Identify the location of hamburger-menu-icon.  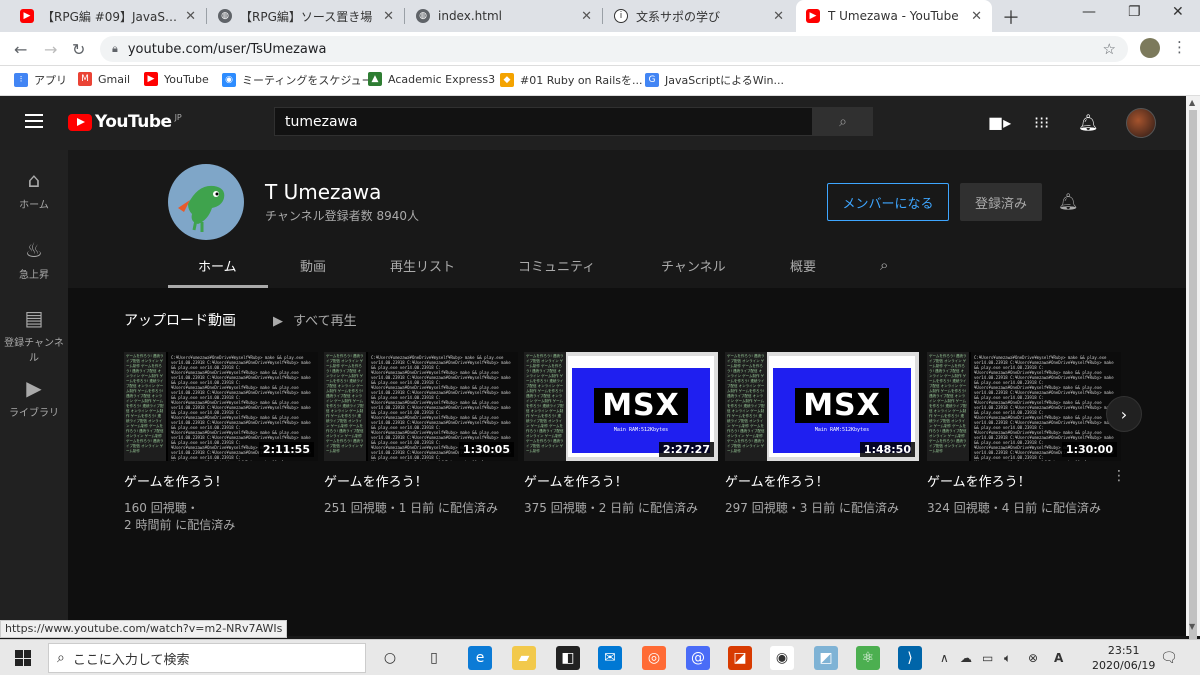
(34, 121).